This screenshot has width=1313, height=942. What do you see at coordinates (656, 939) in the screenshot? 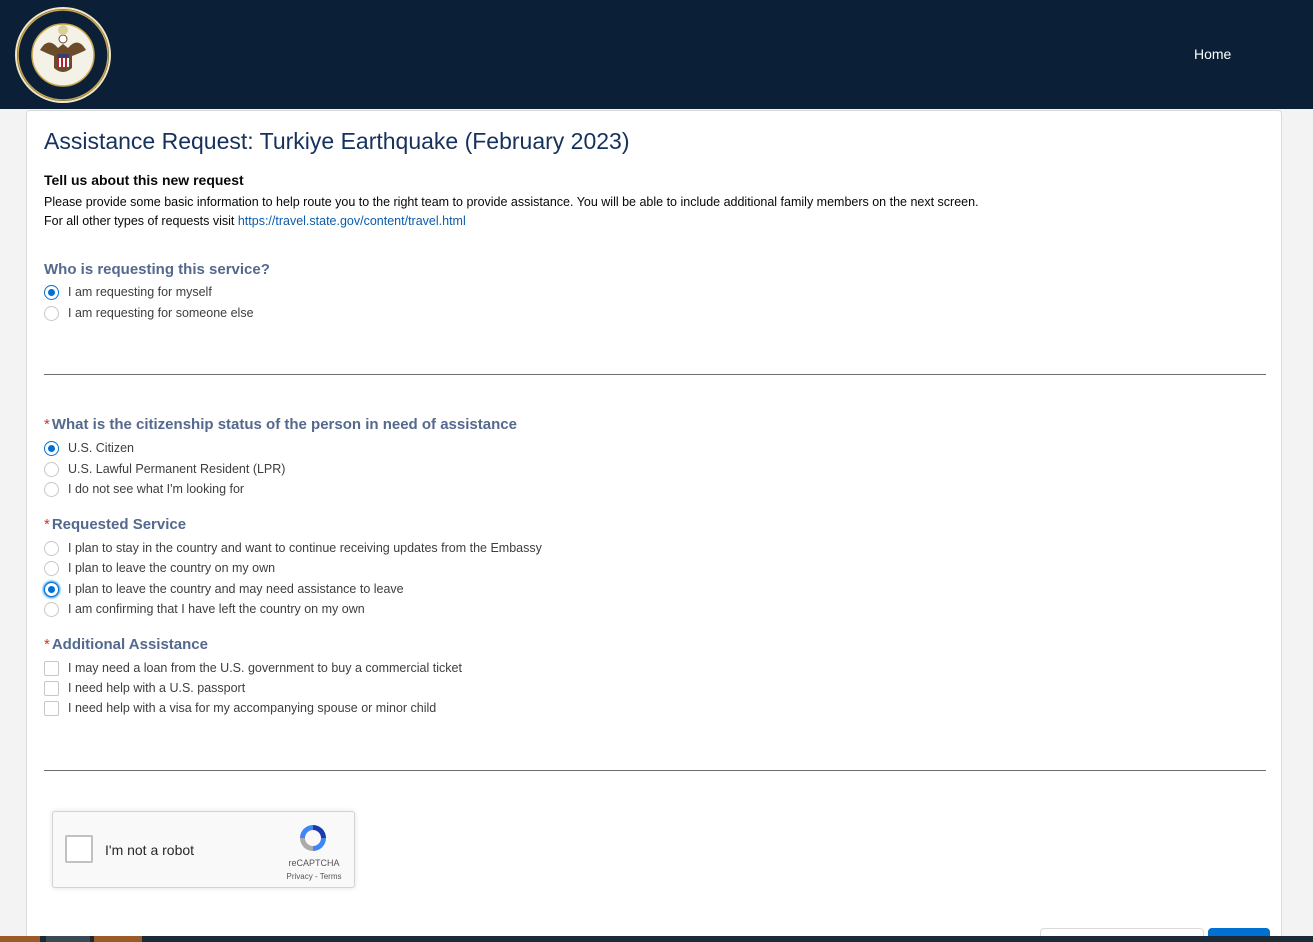
I see `bottom-strip` at bounding box center [656, 939].